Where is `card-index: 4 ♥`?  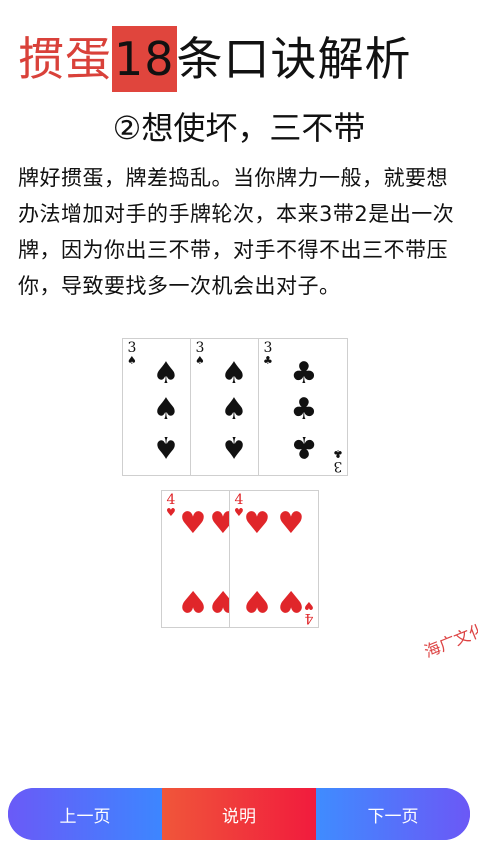
card-index: 4 ♥ is located at coordinates (171, 505).